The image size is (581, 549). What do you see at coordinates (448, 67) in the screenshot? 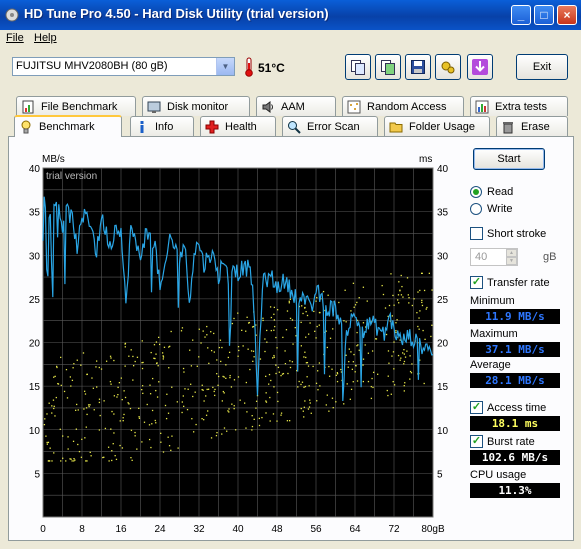
I see `options-button` at bounding box center [448, 67].